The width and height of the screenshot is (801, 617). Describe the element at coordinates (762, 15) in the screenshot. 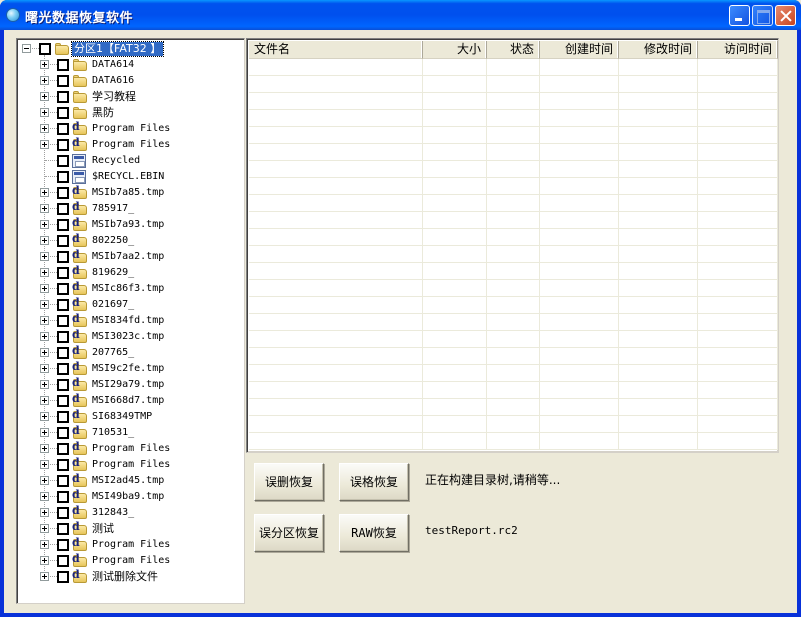

I see `maximize-button` at that location.